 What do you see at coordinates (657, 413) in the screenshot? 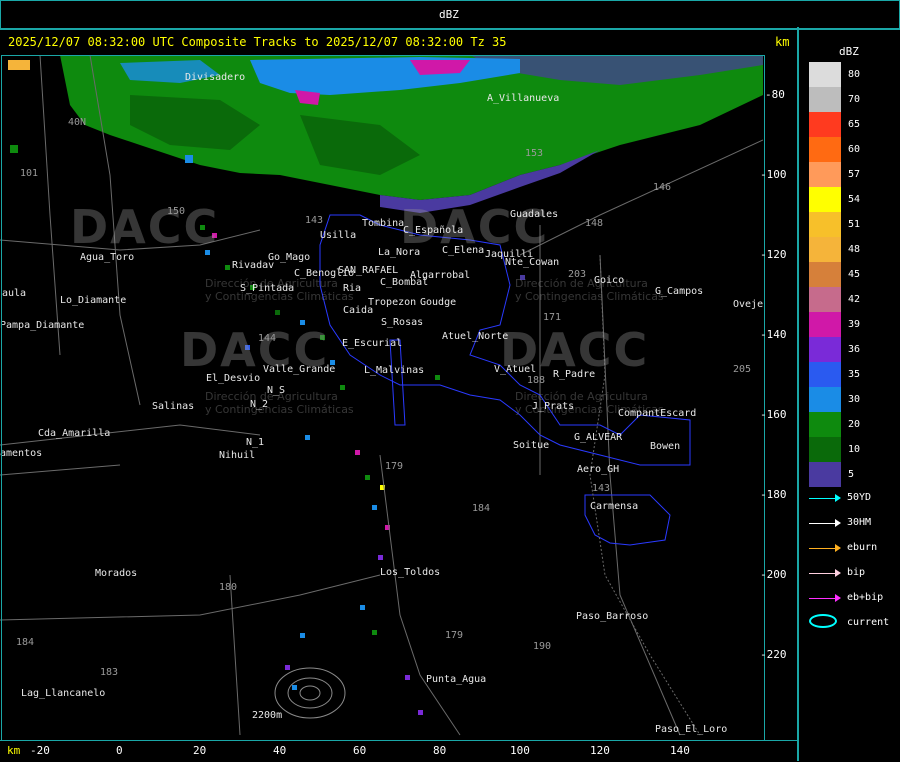
I see `place-label: CompantEscard` at bounding box center [657, 413].